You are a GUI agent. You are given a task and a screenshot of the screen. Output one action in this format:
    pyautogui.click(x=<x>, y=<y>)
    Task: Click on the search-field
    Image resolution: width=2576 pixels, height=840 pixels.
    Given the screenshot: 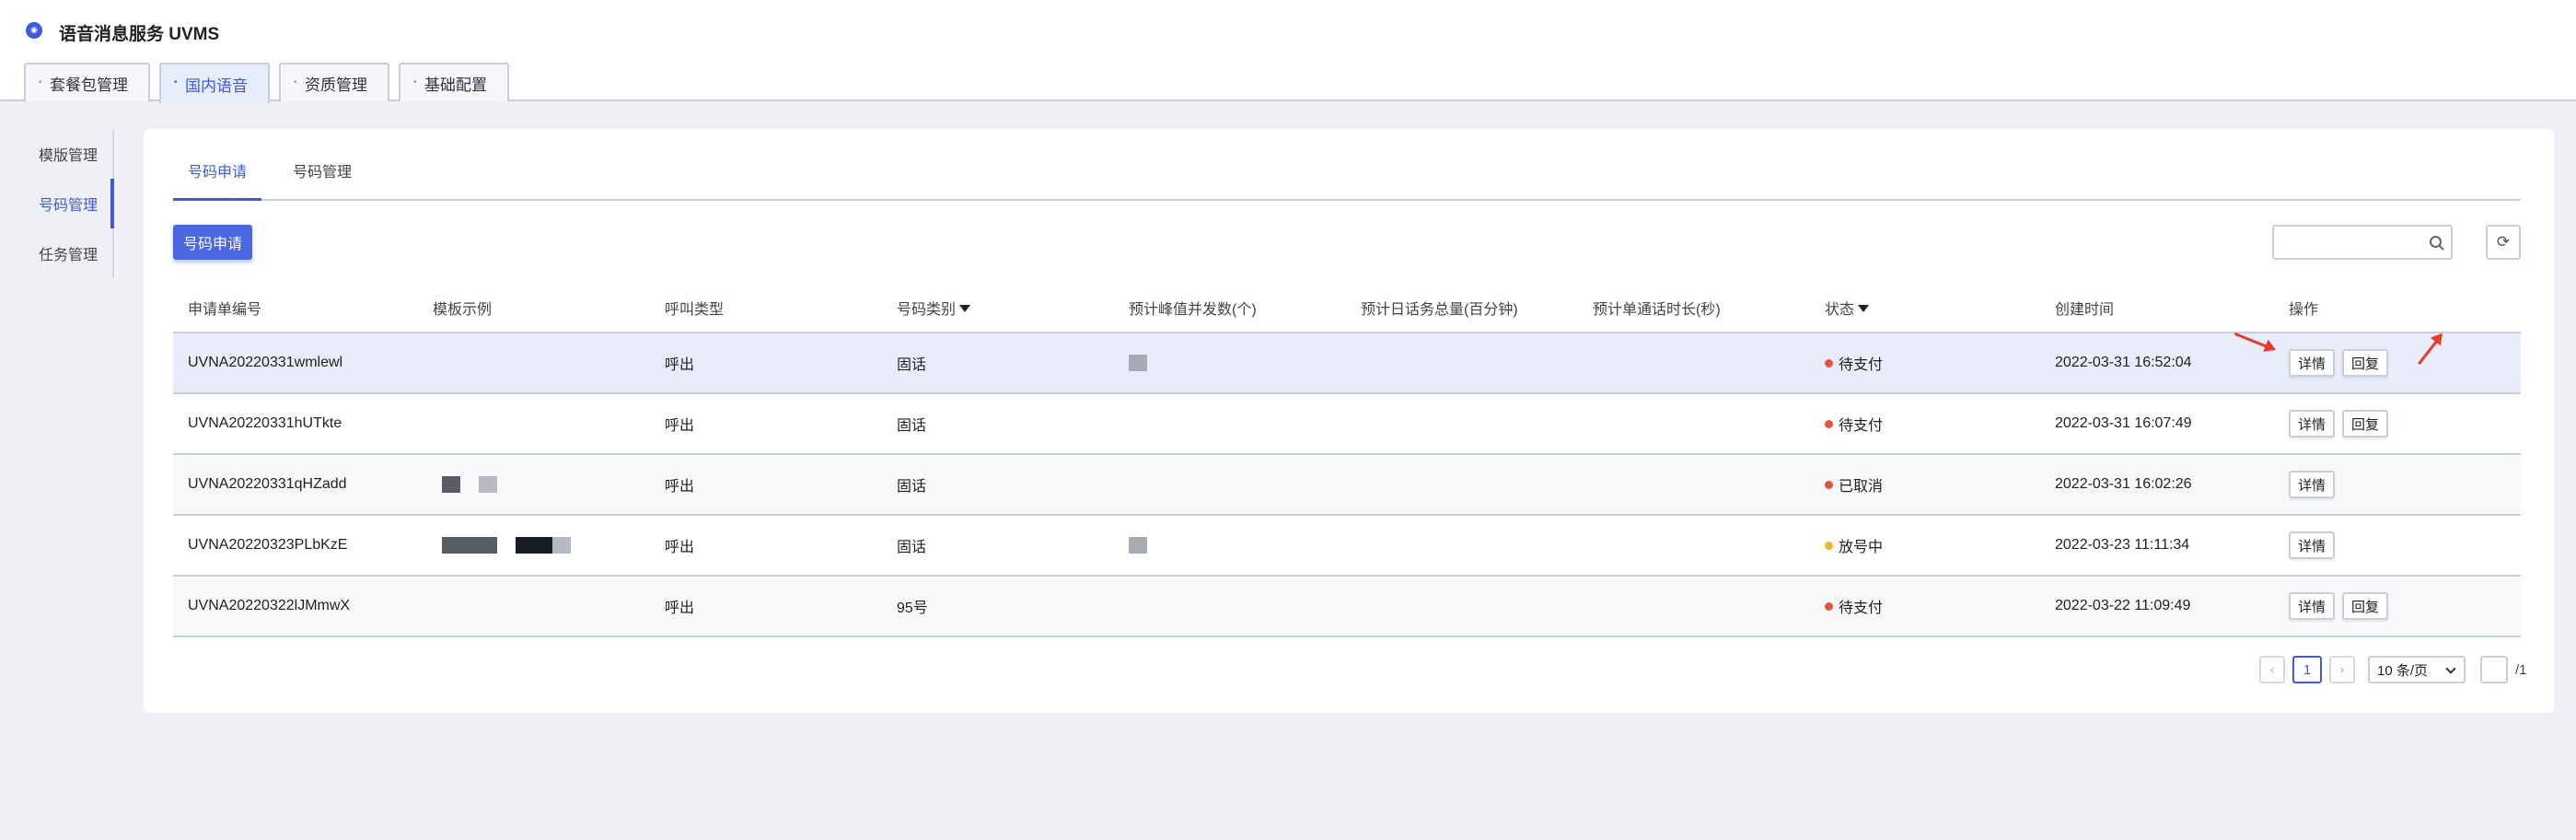 What is the action you would take?
    pyautogui.click(x=2362, y=242)
    